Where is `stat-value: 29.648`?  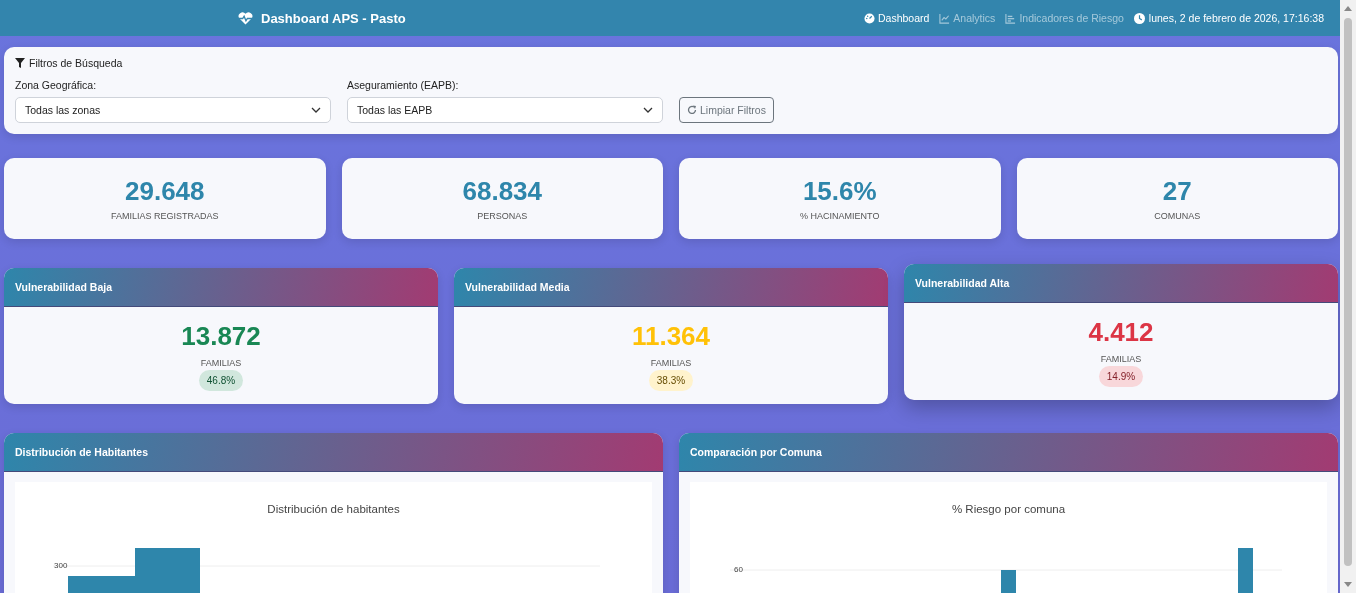
stat-value: 29.648 is located at coordinates (165, 191).